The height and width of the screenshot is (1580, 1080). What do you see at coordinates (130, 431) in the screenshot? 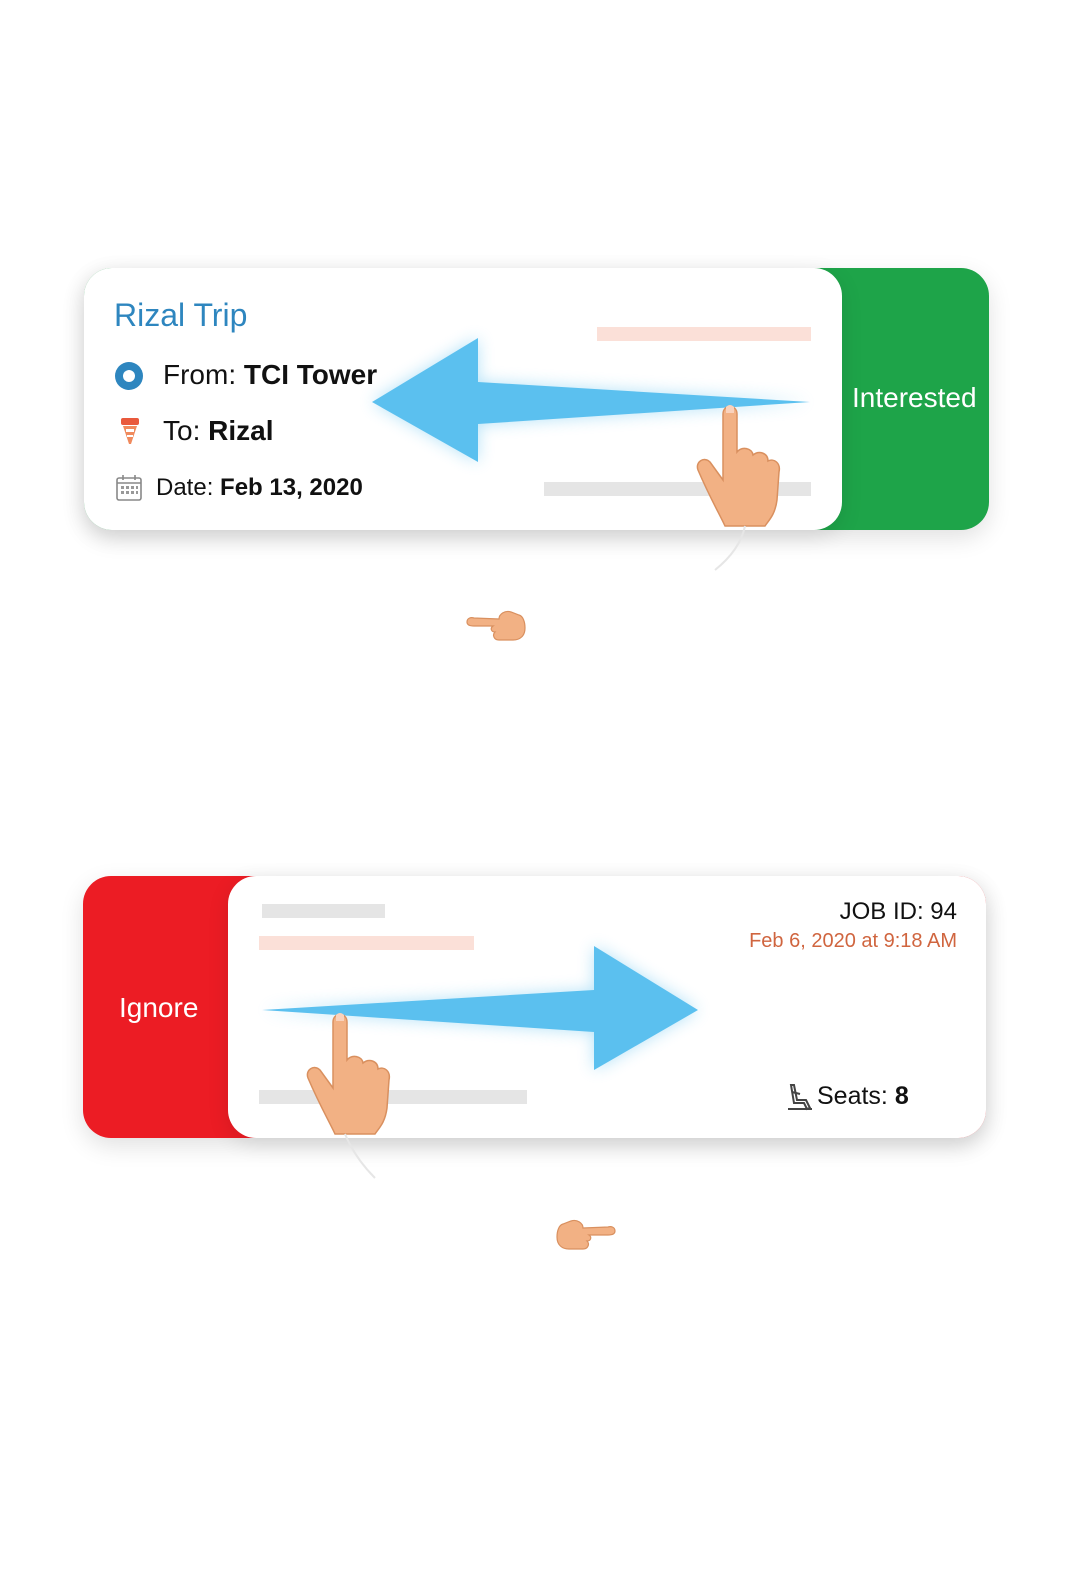
I see `destination-pin-icon` at bounding box center [130, 431].